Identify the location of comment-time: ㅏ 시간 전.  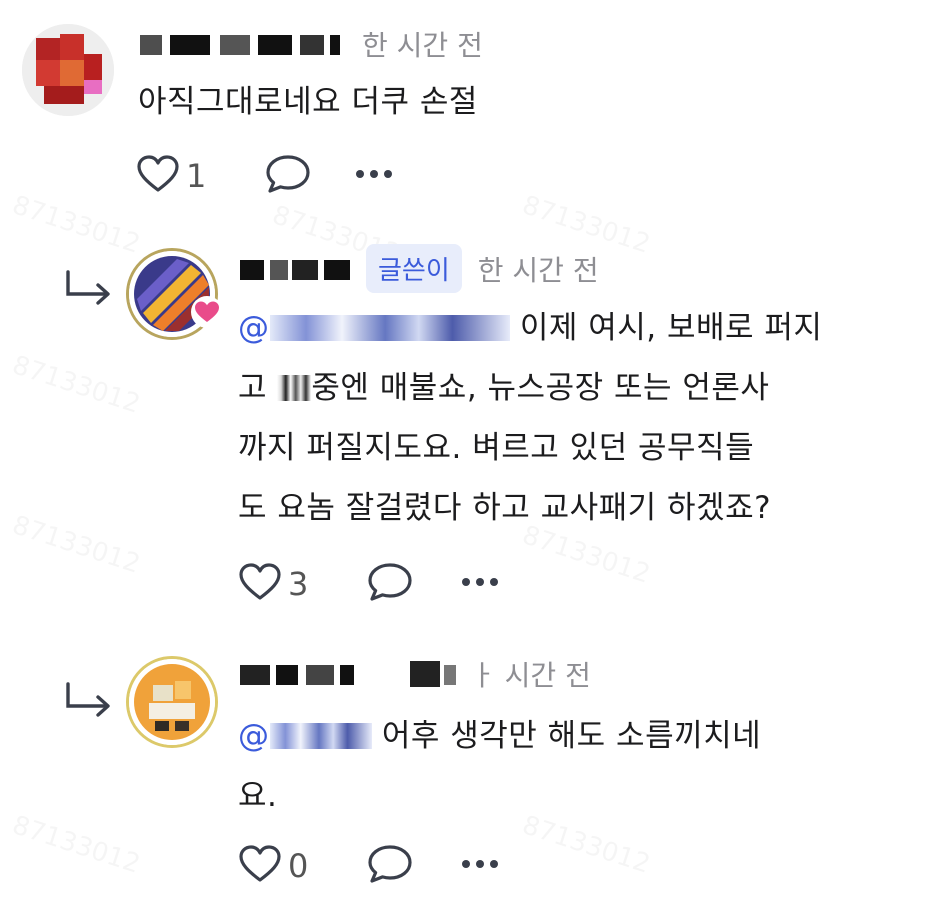
(530, 675).